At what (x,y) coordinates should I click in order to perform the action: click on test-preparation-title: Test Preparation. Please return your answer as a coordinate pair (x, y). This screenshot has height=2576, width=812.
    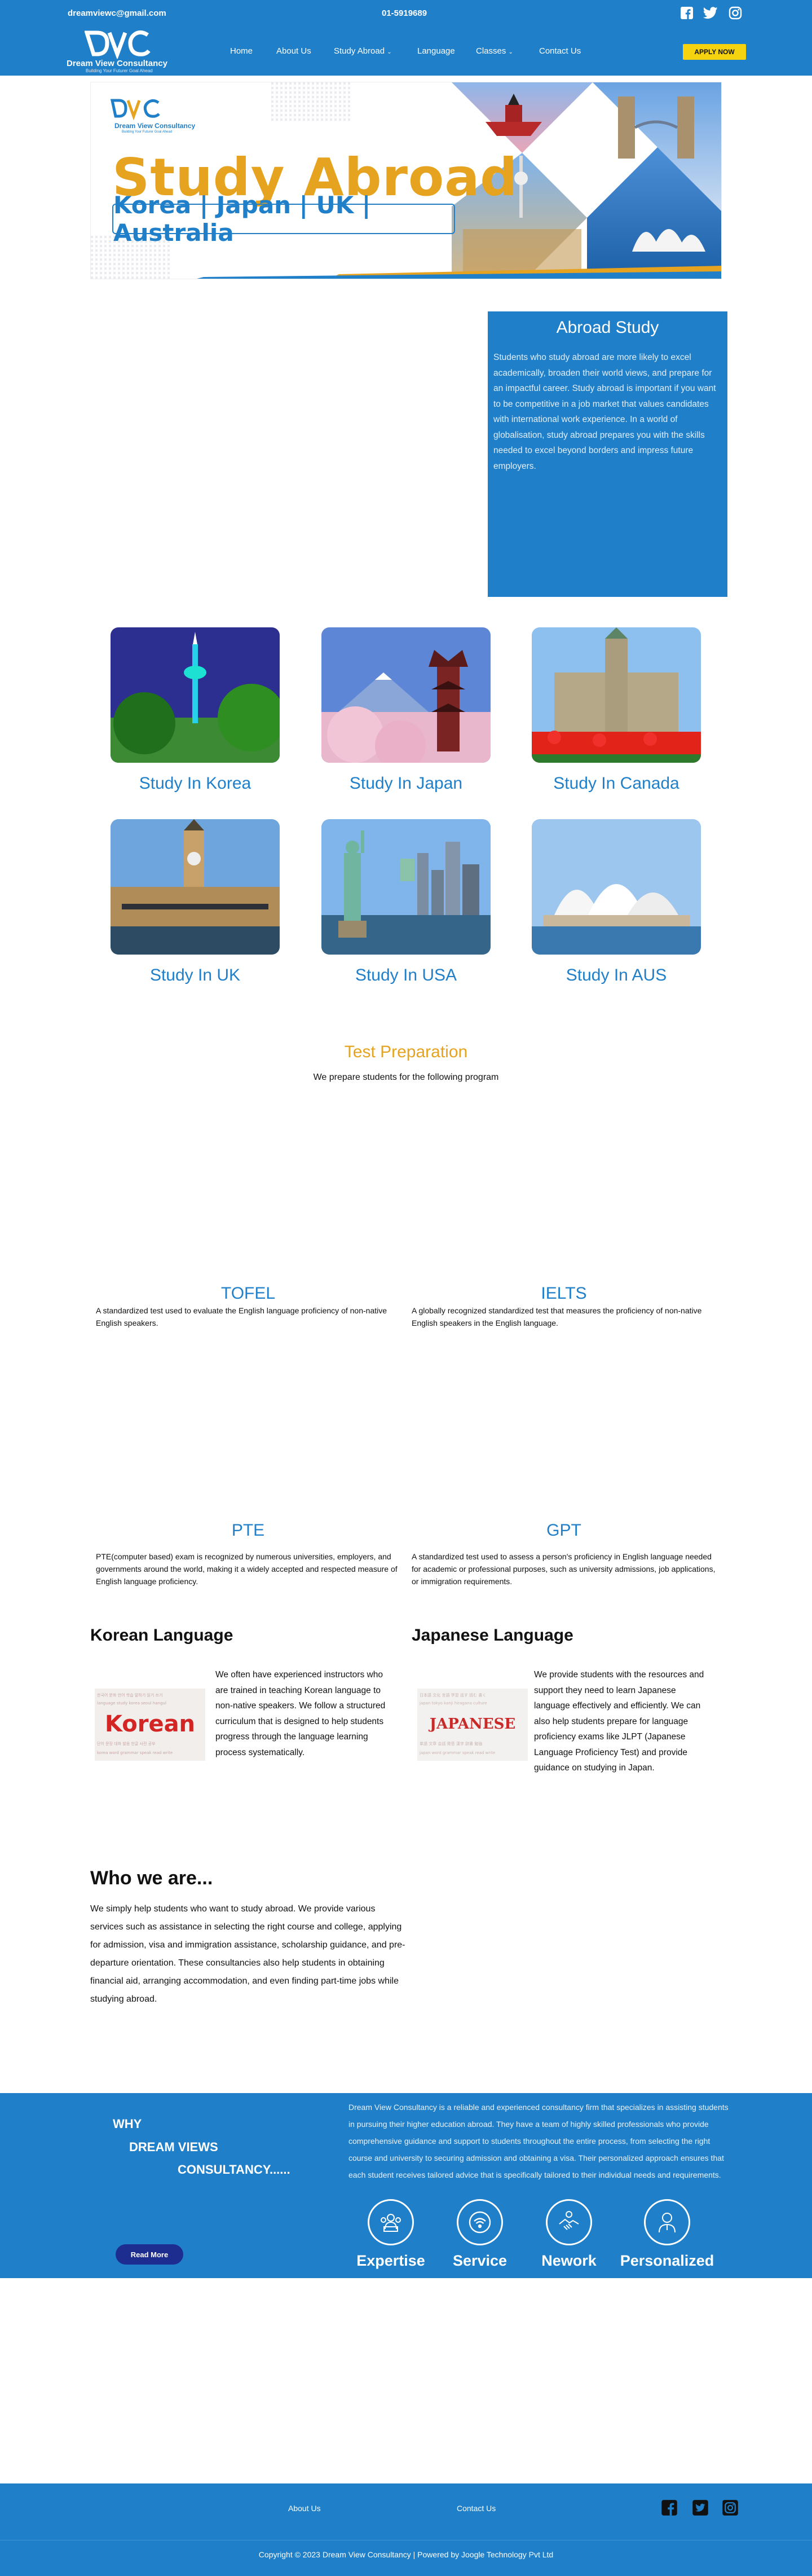
    Looking at the image, I should click on (406, 1052).